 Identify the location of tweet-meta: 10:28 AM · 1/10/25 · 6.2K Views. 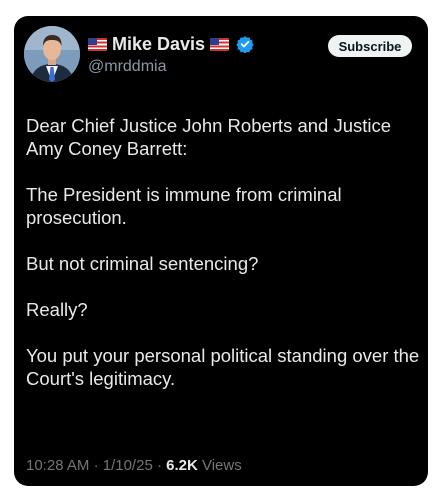
(134, 465).